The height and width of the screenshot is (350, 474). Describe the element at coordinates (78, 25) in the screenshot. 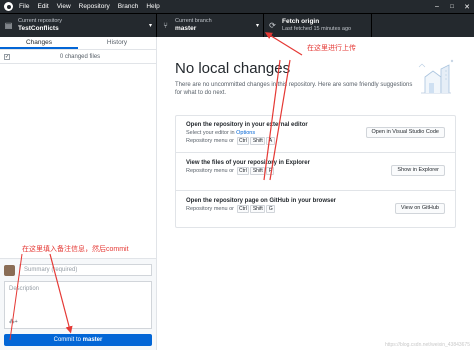

I see `current-repository-button: ▤ Current repository TestConflicts ▾` at that location.